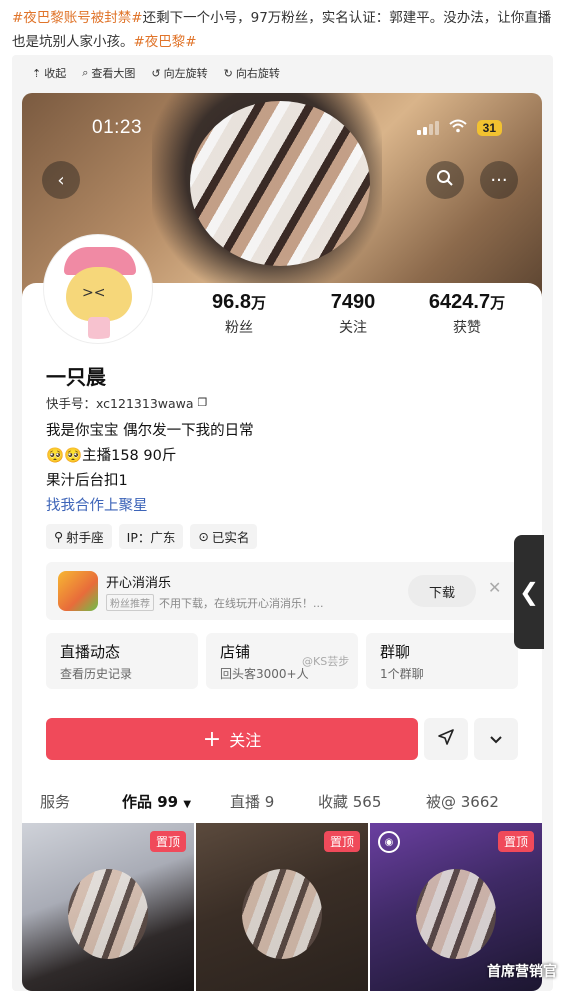 This screenshot has height=991, width=565. I want to click on search-button, so click(445, 180).